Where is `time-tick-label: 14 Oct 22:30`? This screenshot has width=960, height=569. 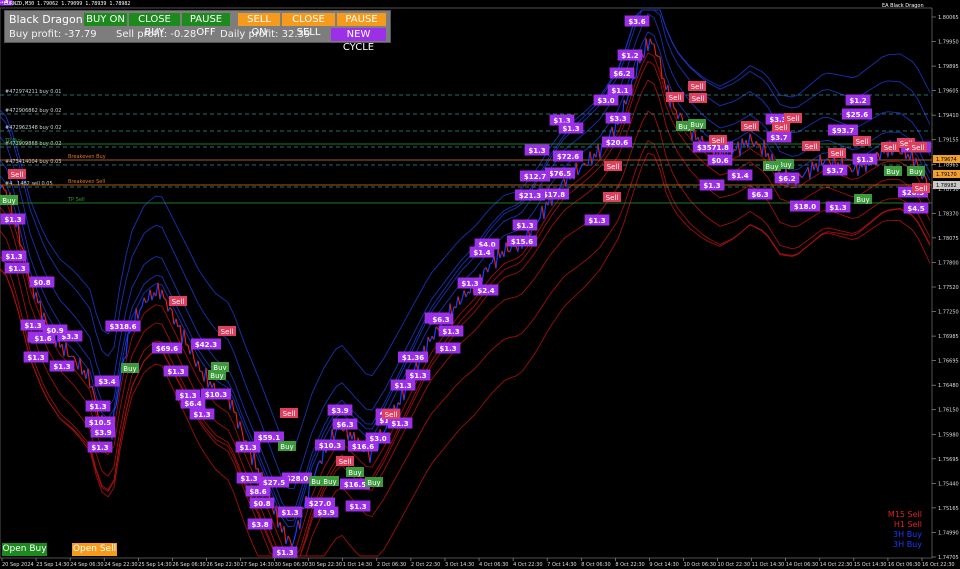 time-tick-label: 14 Oct 22:30 is located at coordinates (836, 565).